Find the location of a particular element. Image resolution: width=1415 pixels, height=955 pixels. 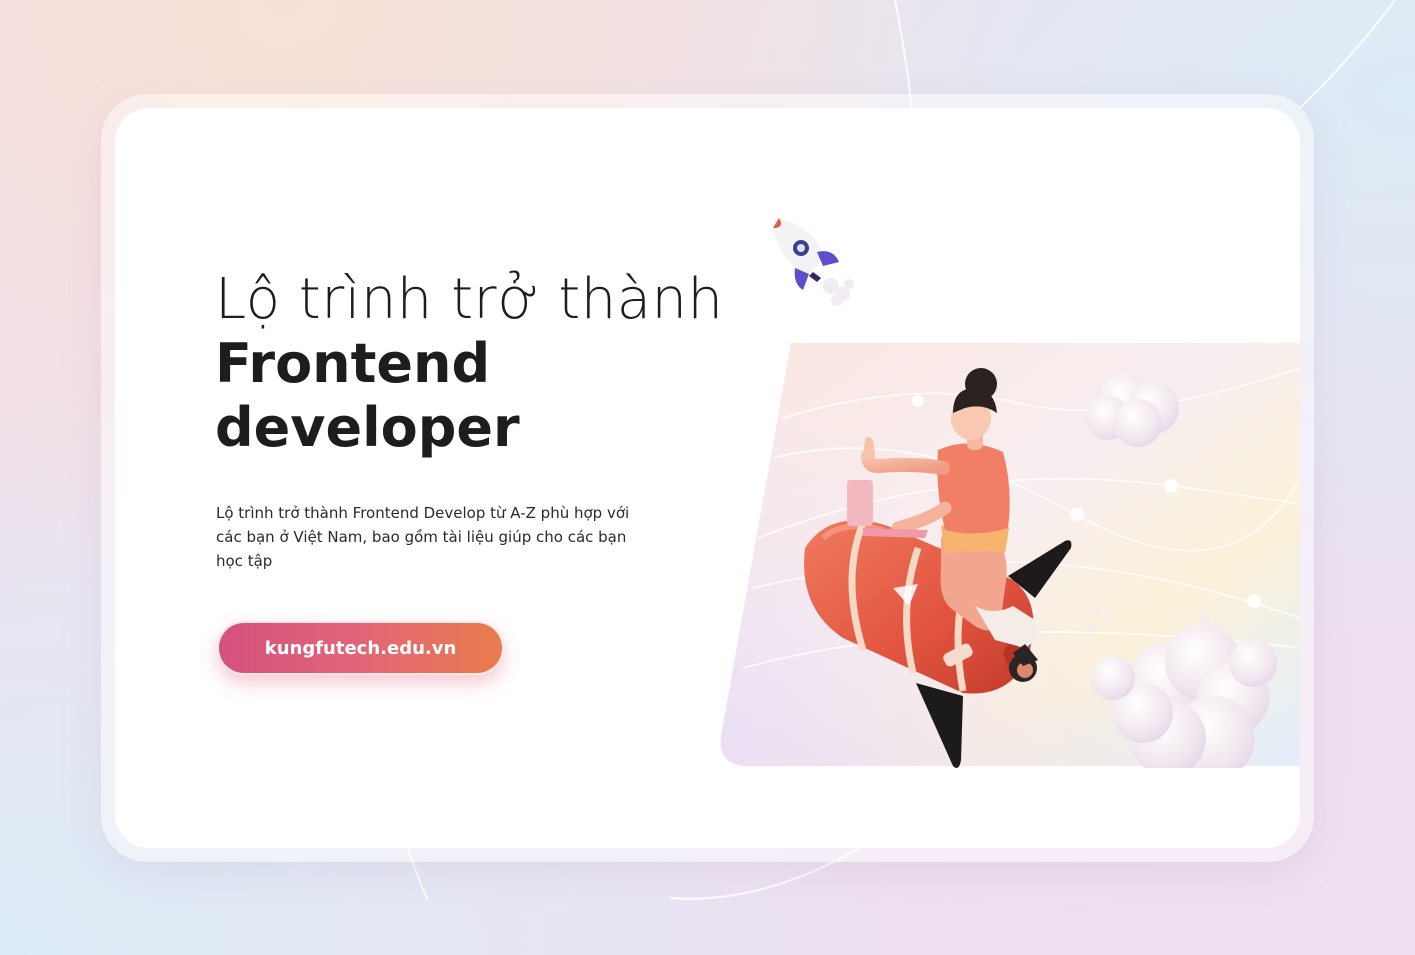

hero-title-line1: Lộ trình trở thành is located at coordinates (469, 299).